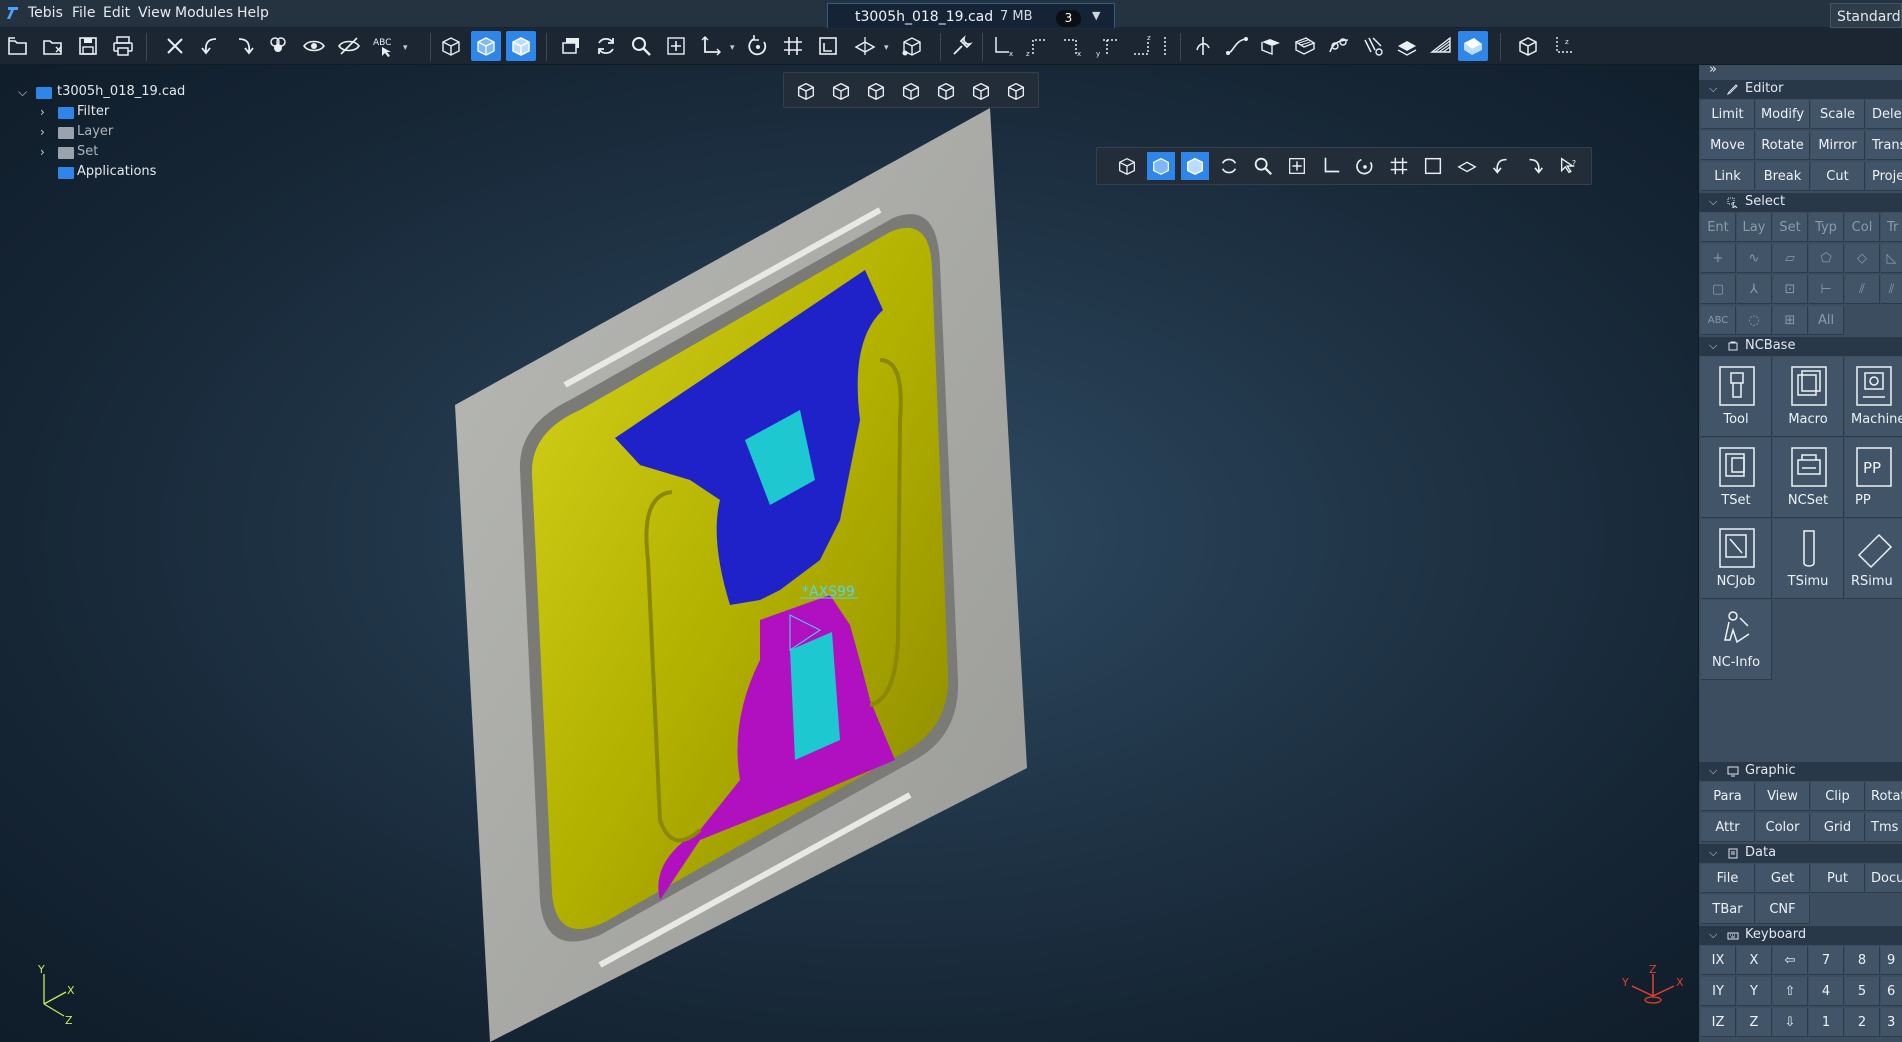 Image resolution: width=1902 pixels, height=1042 pixels. What do you see at coordinates (1838, 827) in the screenshot?
I see `graphic-grid-button: Grid` at bounding box center [1838, 827].